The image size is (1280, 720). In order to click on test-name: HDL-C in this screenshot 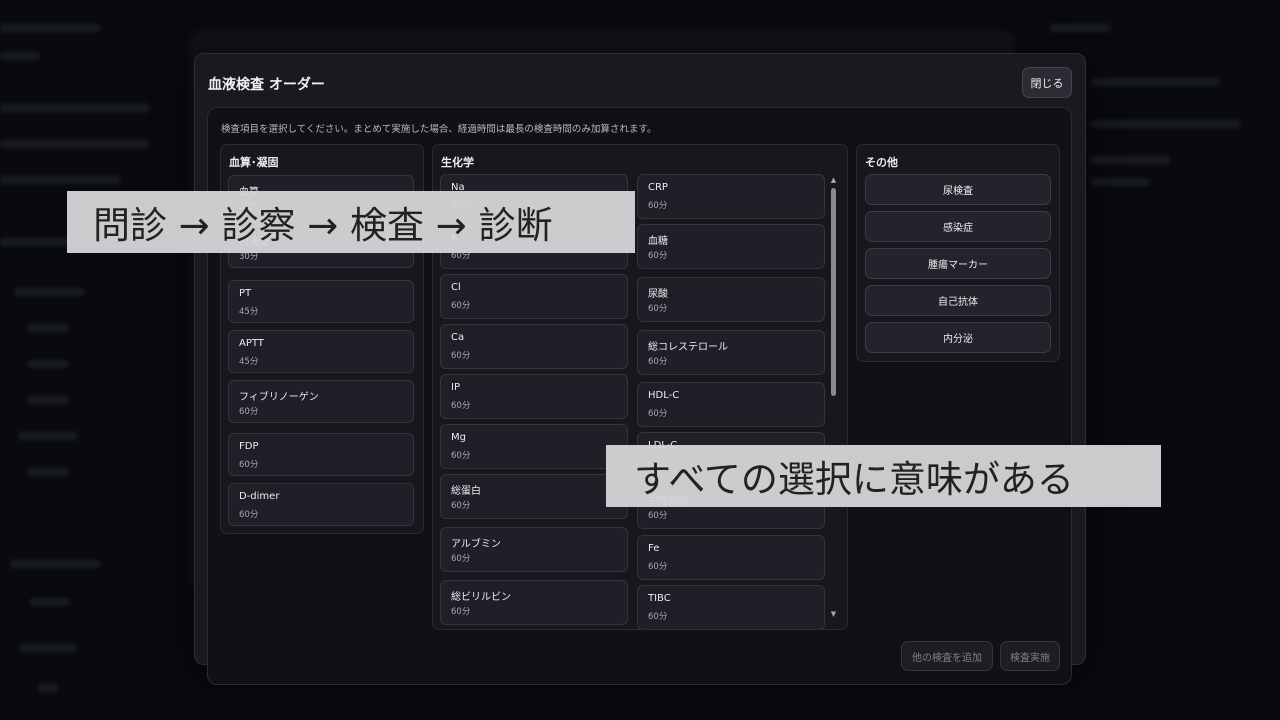, I will do `click(664, 395)`.